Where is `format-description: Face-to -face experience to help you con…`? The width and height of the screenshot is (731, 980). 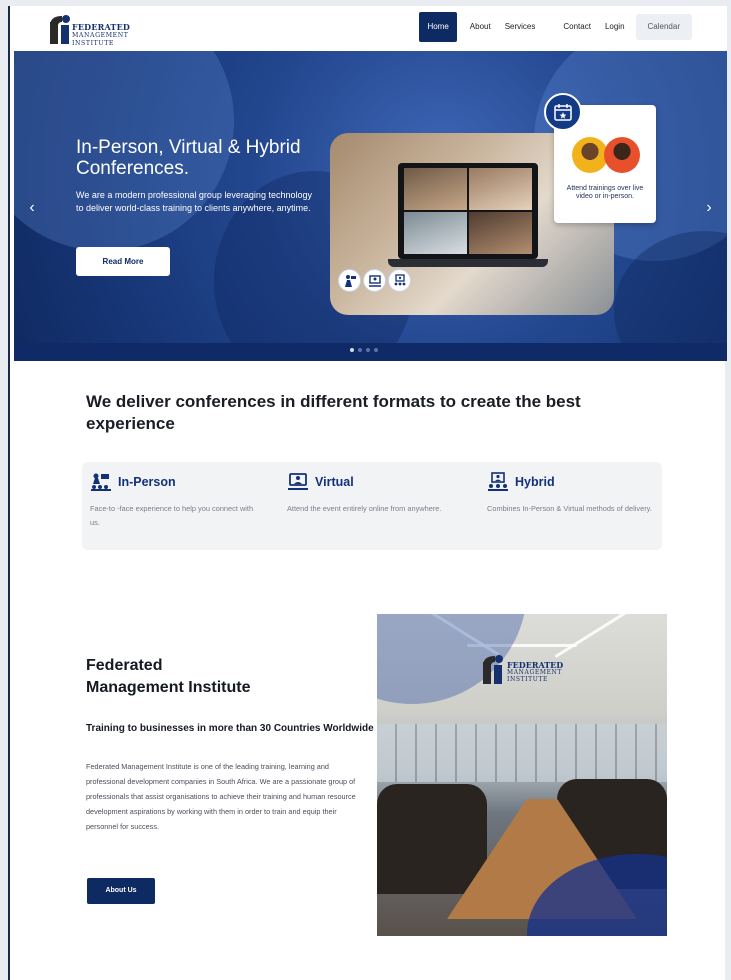 format-description: Face-to -face experience to help you con… is located at coordinates (172, 515).